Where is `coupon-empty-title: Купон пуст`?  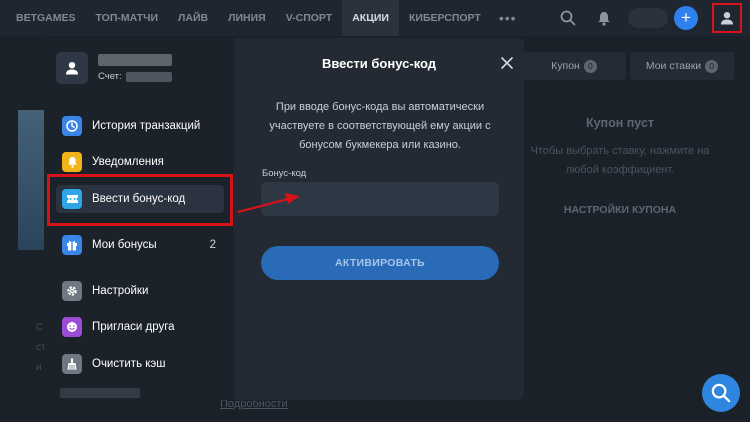
coupon-empty-title: Купон пуст is located at coordinates (620, 123).